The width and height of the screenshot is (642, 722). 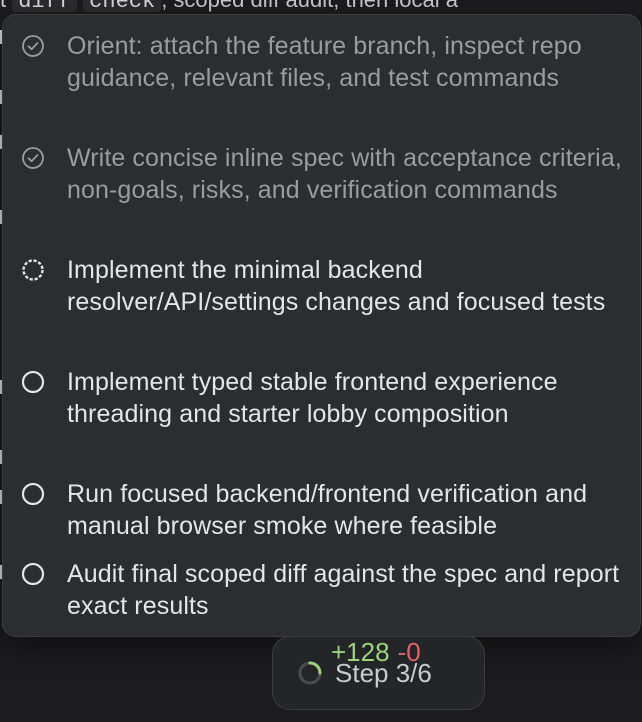 I want to click on lines-removed: -0, so click(x=409, y=652).